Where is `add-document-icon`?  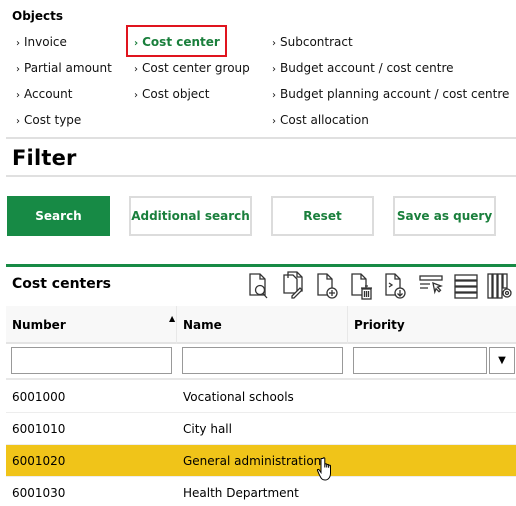
add-document-icon is located at coordinates (328, 286).